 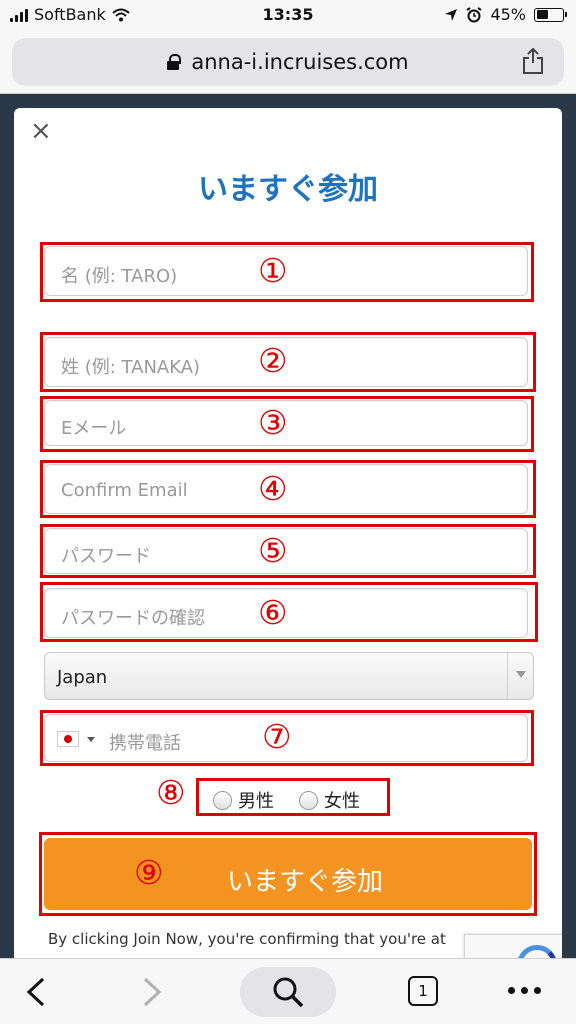 What do you see at coordinates (273, 270) in the screenshot?
I see `annotation-number-1: ①` at bounding box center [273, 270].